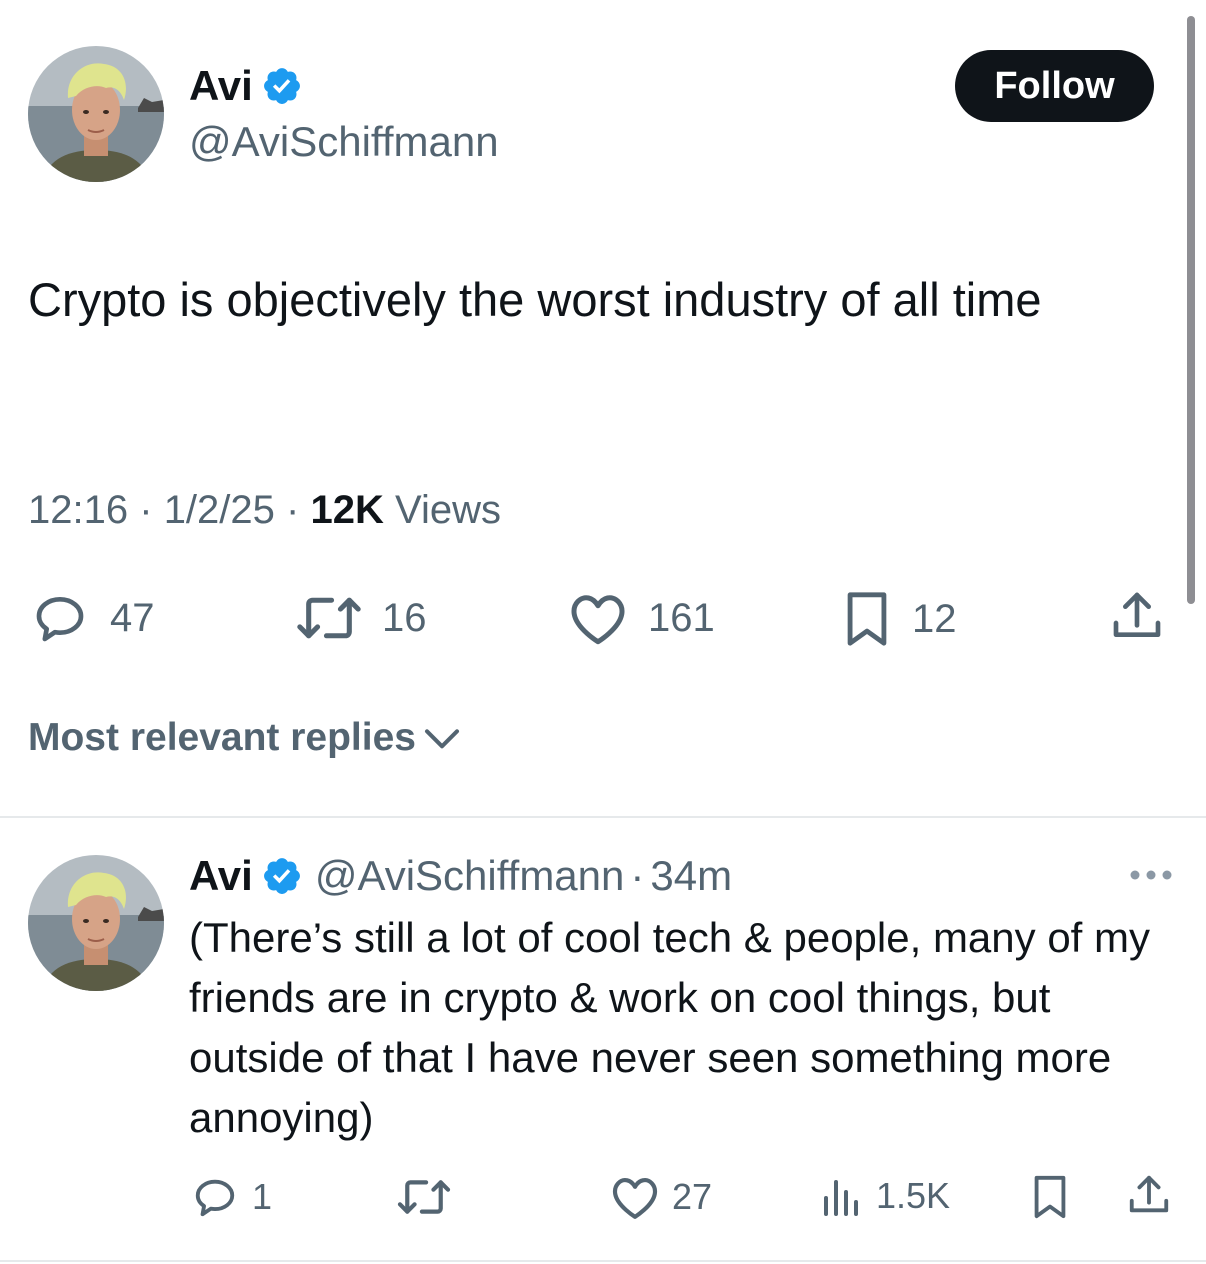 The width and height of the screenshot is (1206, 1264). What do you see at coordinates (361, 618) in the screenshot?
I see `repost-action: 16` at bounding box center [361, 618].